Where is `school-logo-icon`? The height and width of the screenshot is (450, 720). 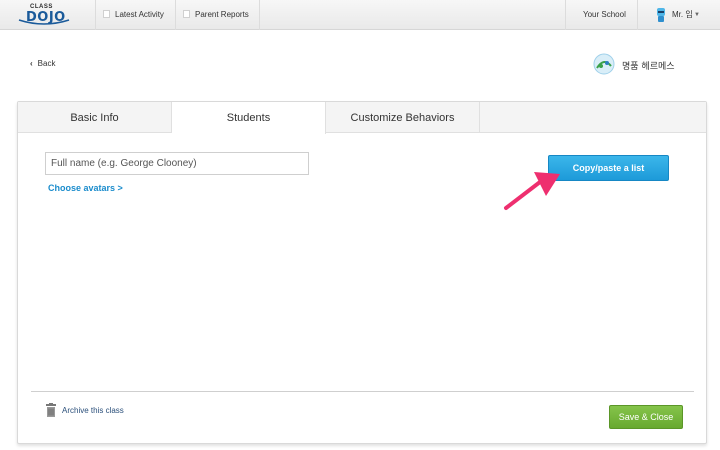
school-logo-icon is located at coordinates (604, 64).